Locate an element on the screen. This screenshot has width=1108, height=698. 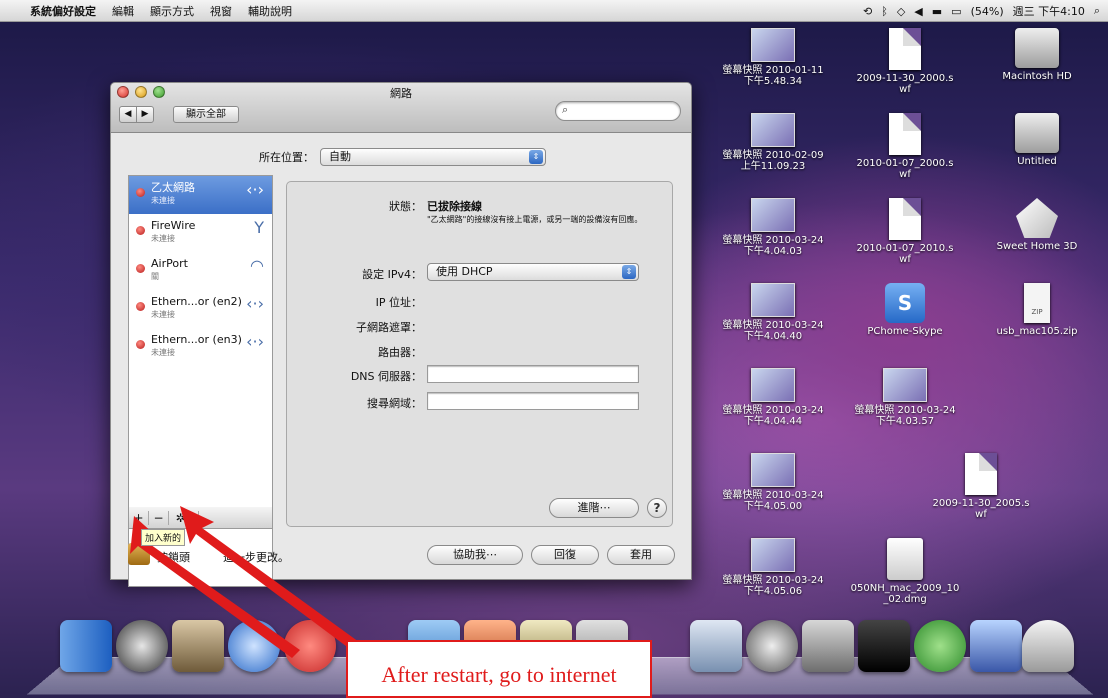
house-file-icon is located at coordinates (1037, 218).